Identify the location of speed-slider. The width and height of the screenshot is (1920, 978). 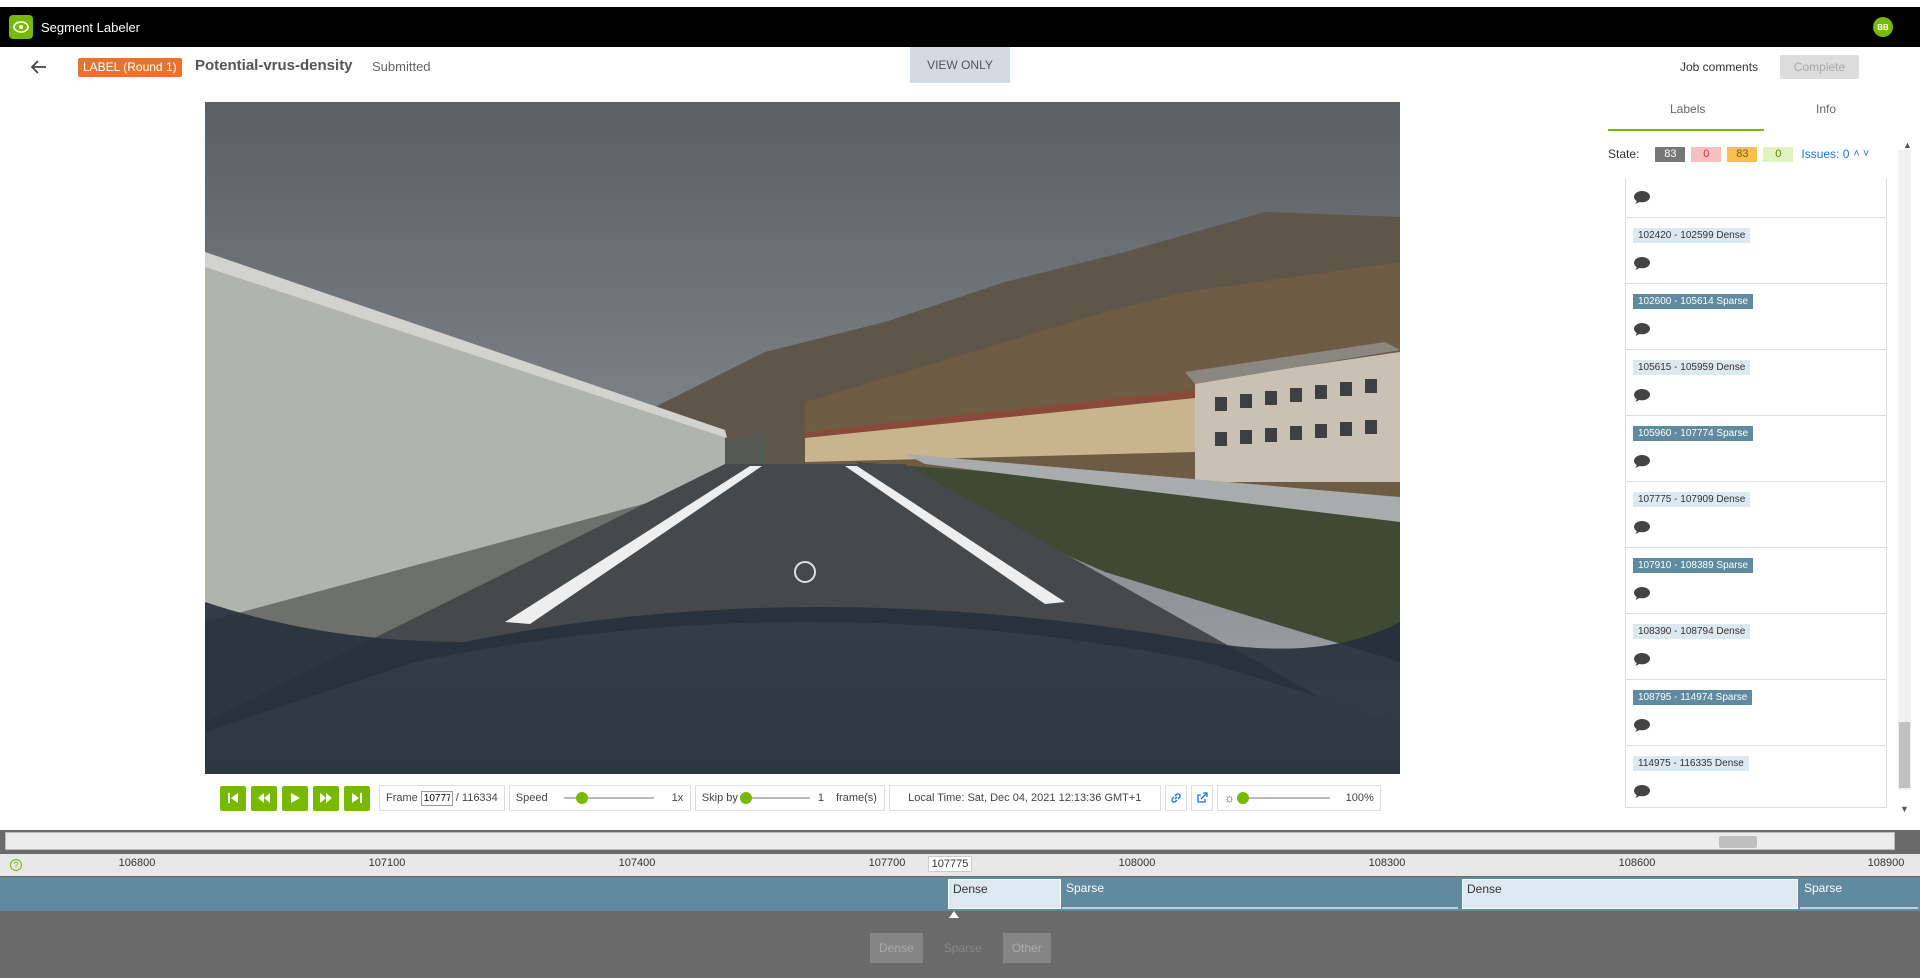
(608, 798).